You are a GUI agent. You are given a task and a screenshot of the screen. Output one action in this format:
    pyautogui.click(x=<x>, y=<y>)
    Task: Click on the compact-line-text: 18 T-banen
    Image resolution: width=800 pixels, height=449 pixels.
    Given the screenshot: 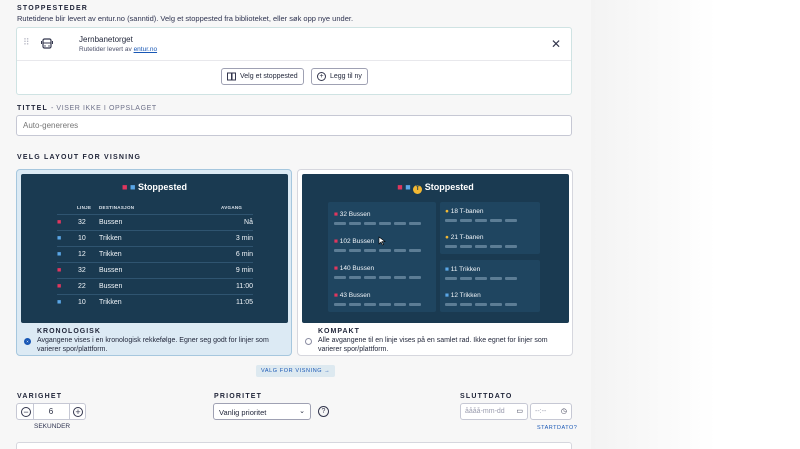 What is the action you would take?
    pyautogui.click(x=467, y=211)
    